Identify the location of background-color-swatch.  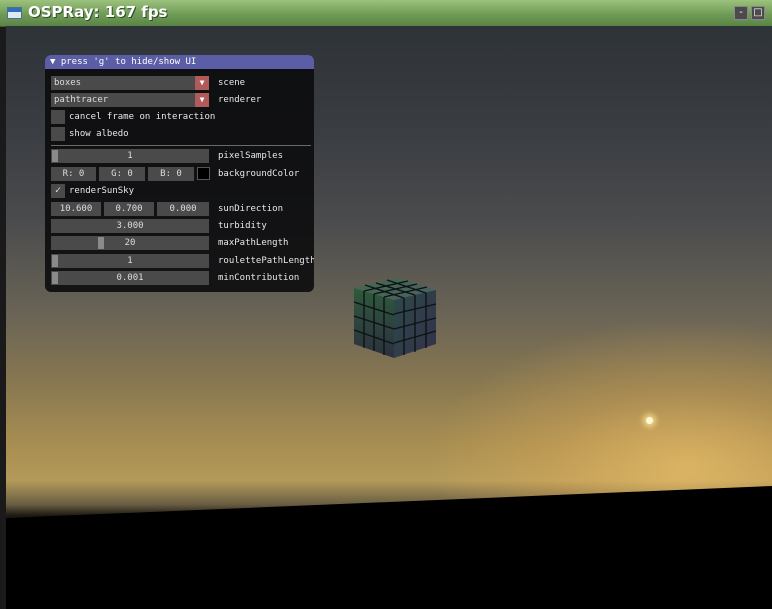
(203, 173).